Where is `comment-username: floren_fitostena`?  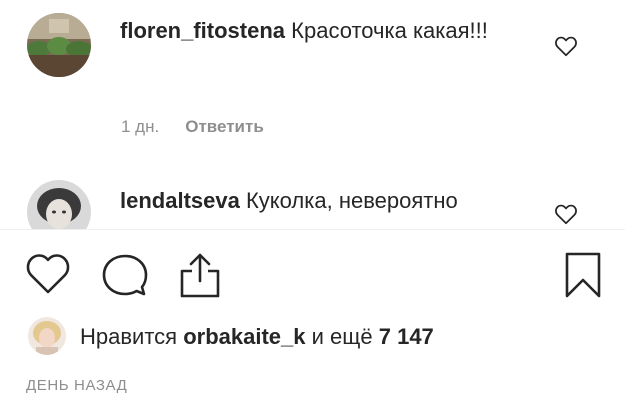 comment-username: floren_fitostena is located at coordinates (202, 30).